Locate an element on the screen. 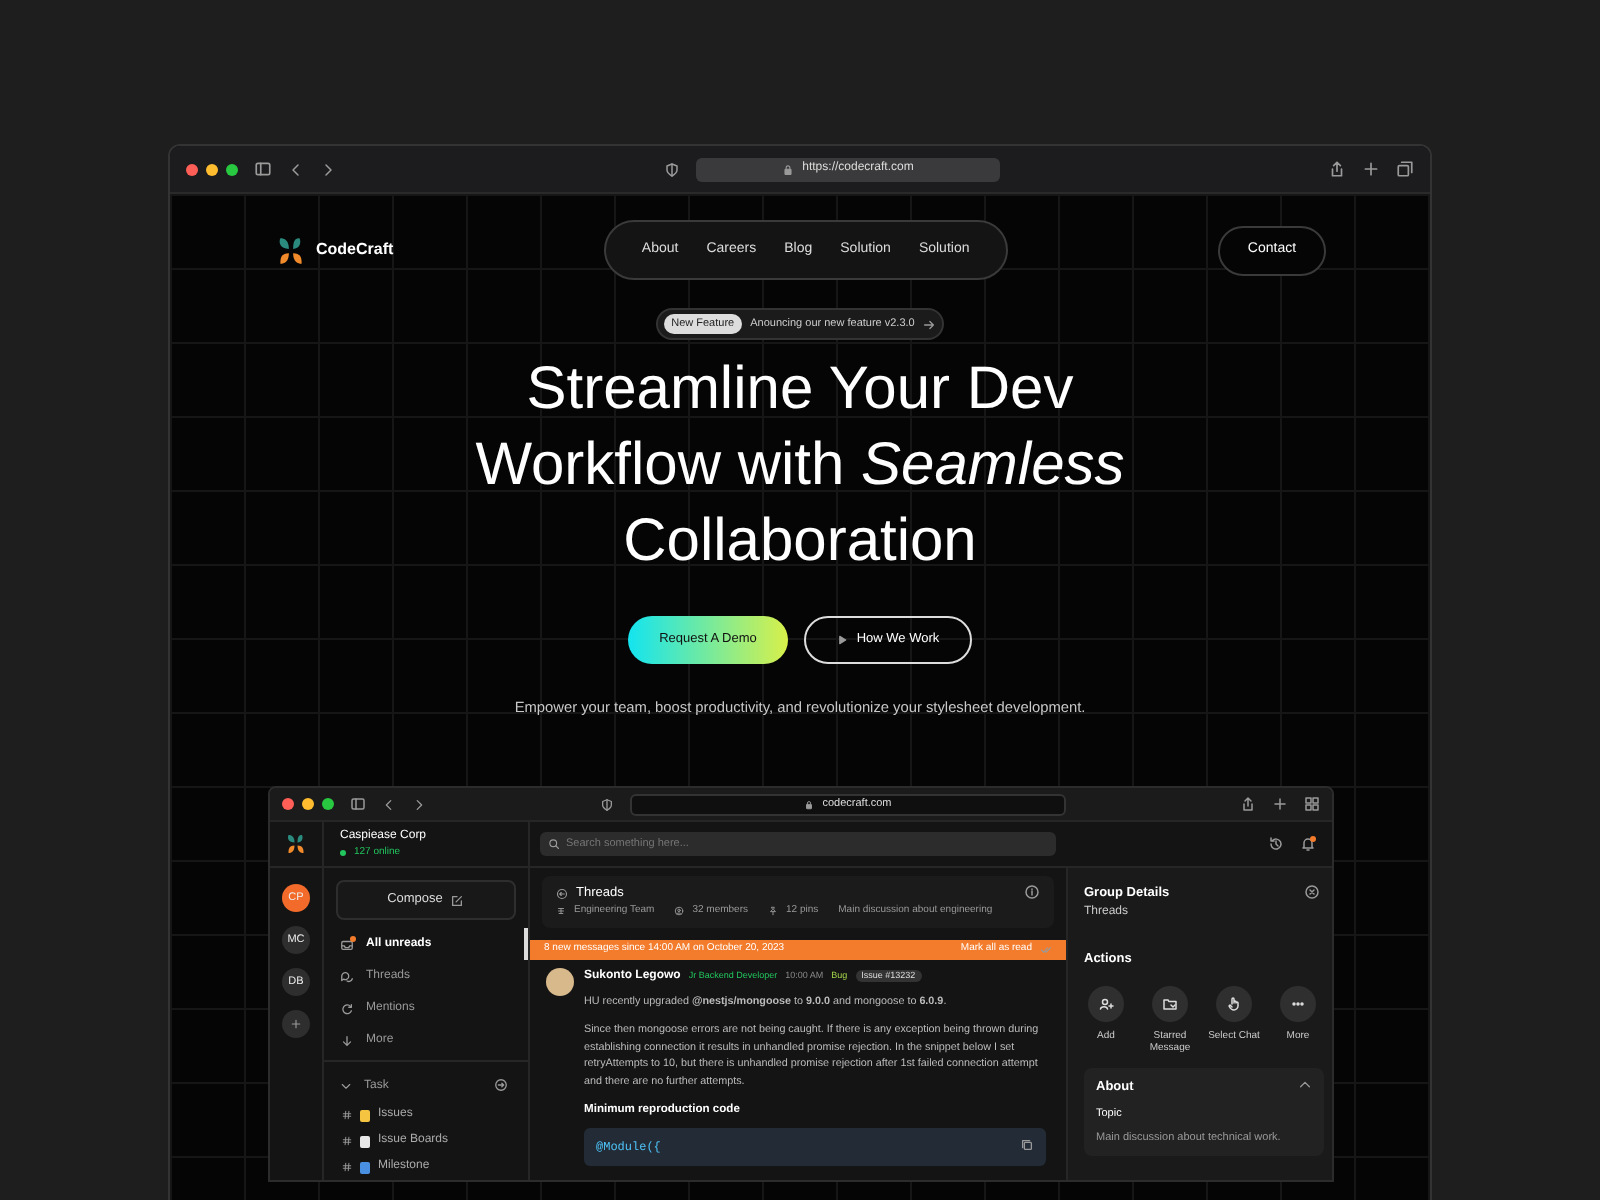  online-dot is located at coordinates (343, 853).